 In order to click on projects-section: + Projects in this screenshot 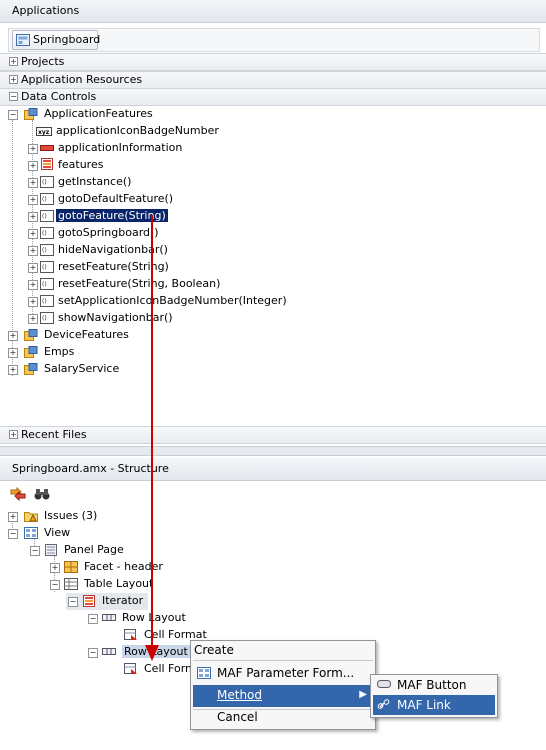, I will do `click(273, 62)`.